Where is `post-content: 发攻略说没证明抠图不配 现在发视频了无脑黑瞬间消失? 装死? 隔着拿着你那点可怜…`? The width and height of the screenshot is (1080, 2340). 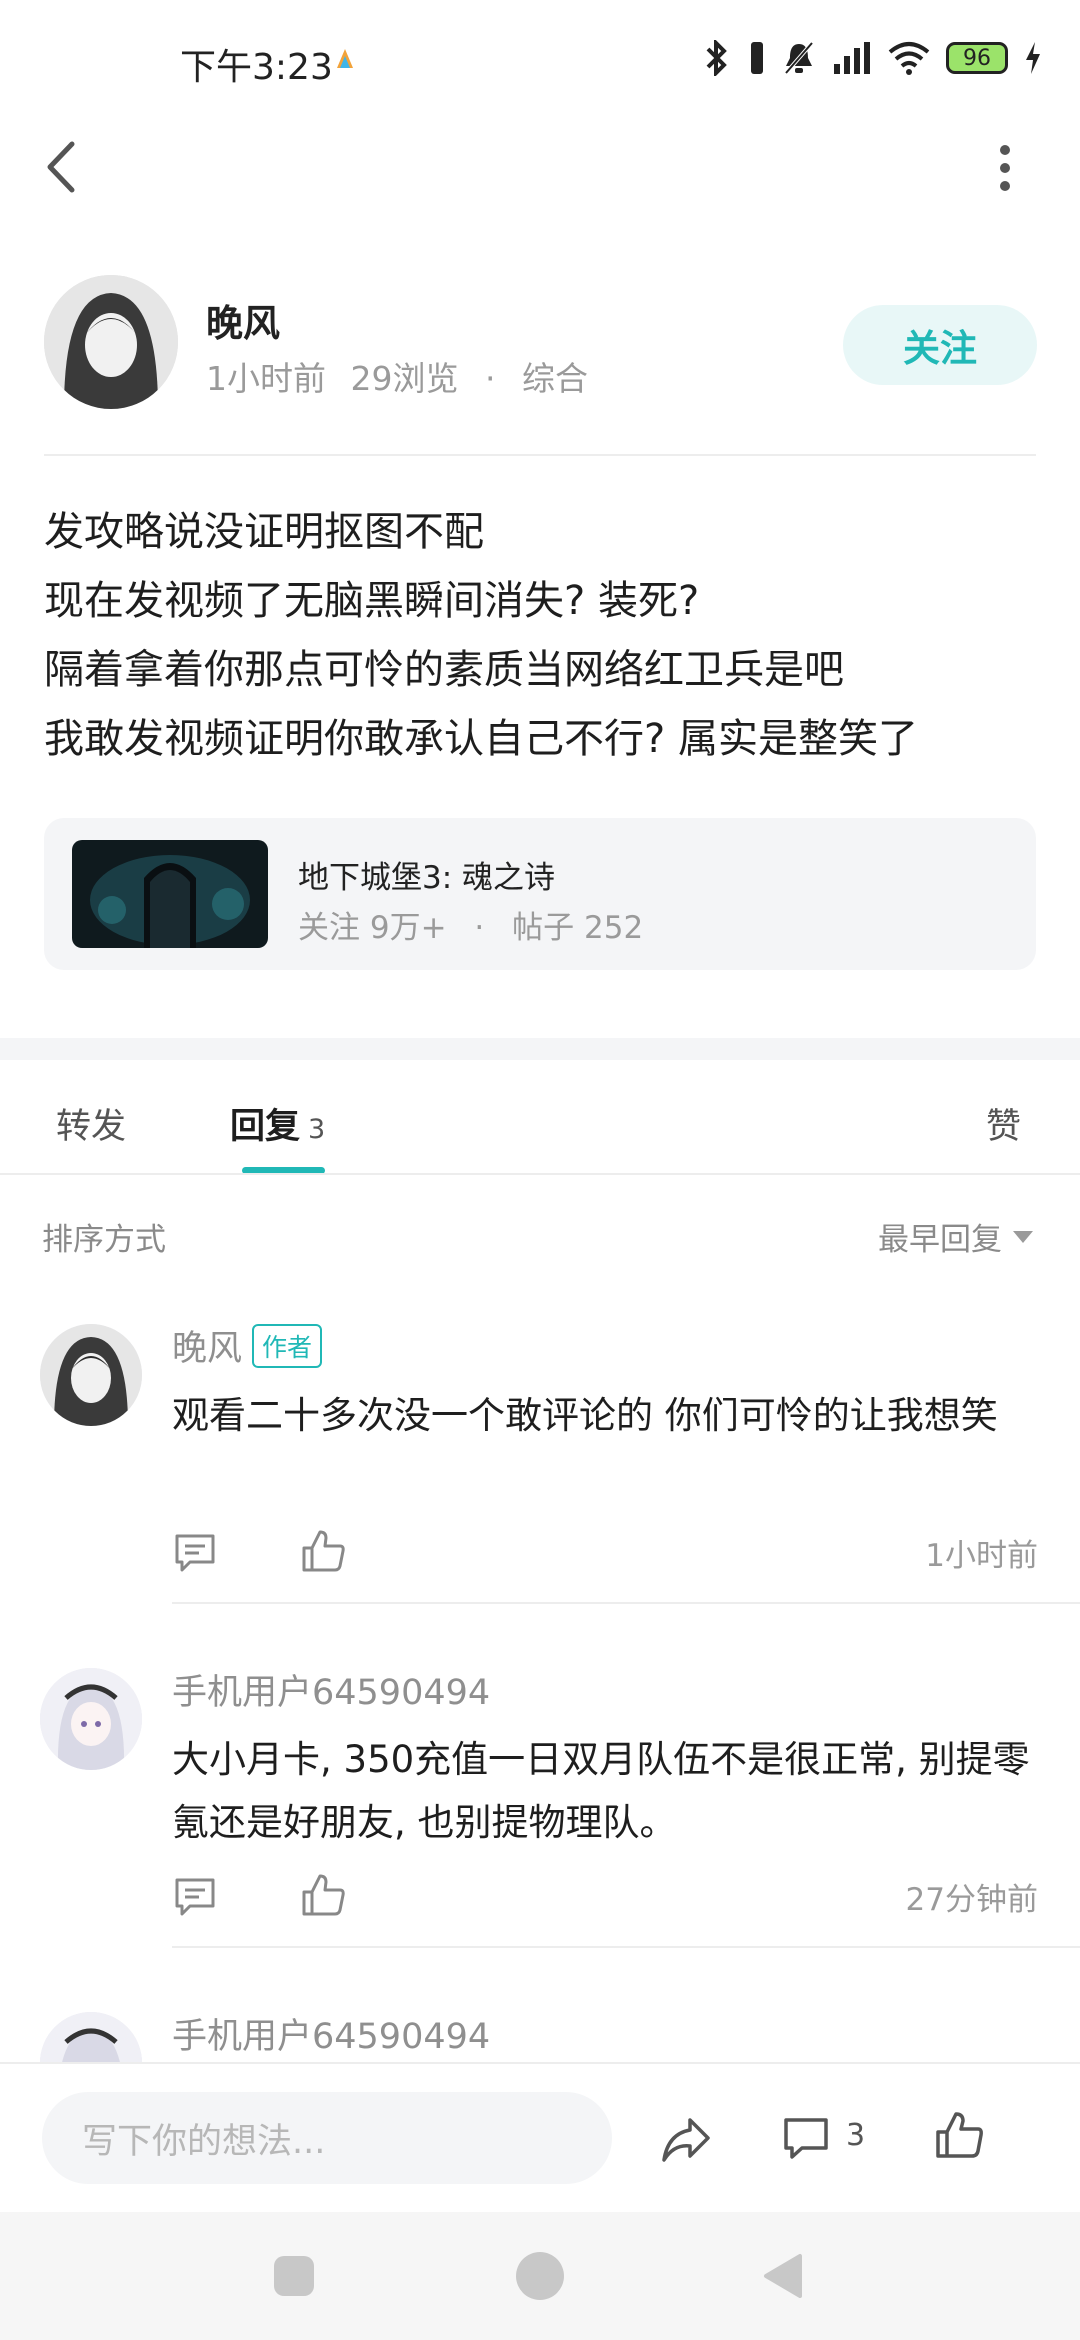
post-content: 发攻略说没证明抠图不配 现在发视频了无脑黑瞬间消失? 装死? 隔着拿着你那点可怜… is located at coordinates (544, 636).